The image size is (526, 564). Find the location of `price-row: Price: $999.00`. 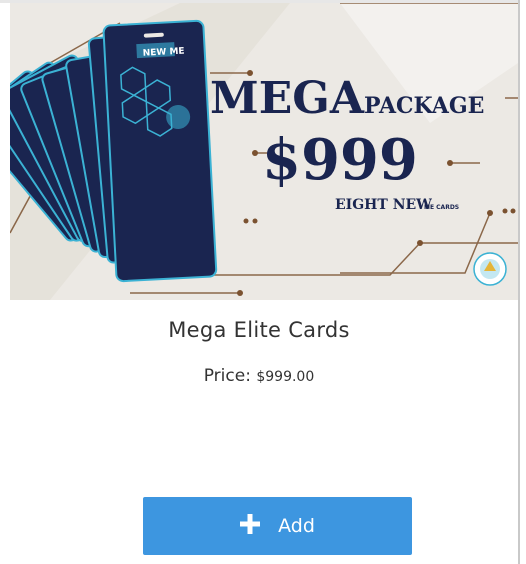

price-row: Price: $999.00 is located at coordinates (259, 376).